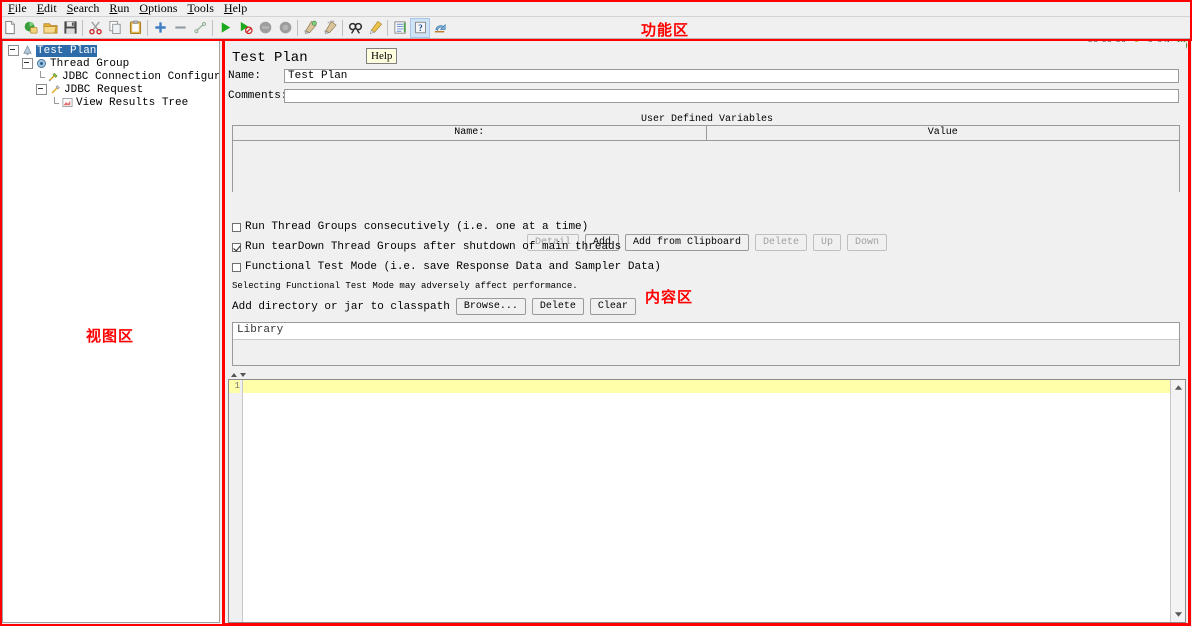 The width and height of the screenshot is (1192, 626). What do you see at coordinates (70, 28) in the screenshot?
I see `save-icon` at bounding box center [70, 28].